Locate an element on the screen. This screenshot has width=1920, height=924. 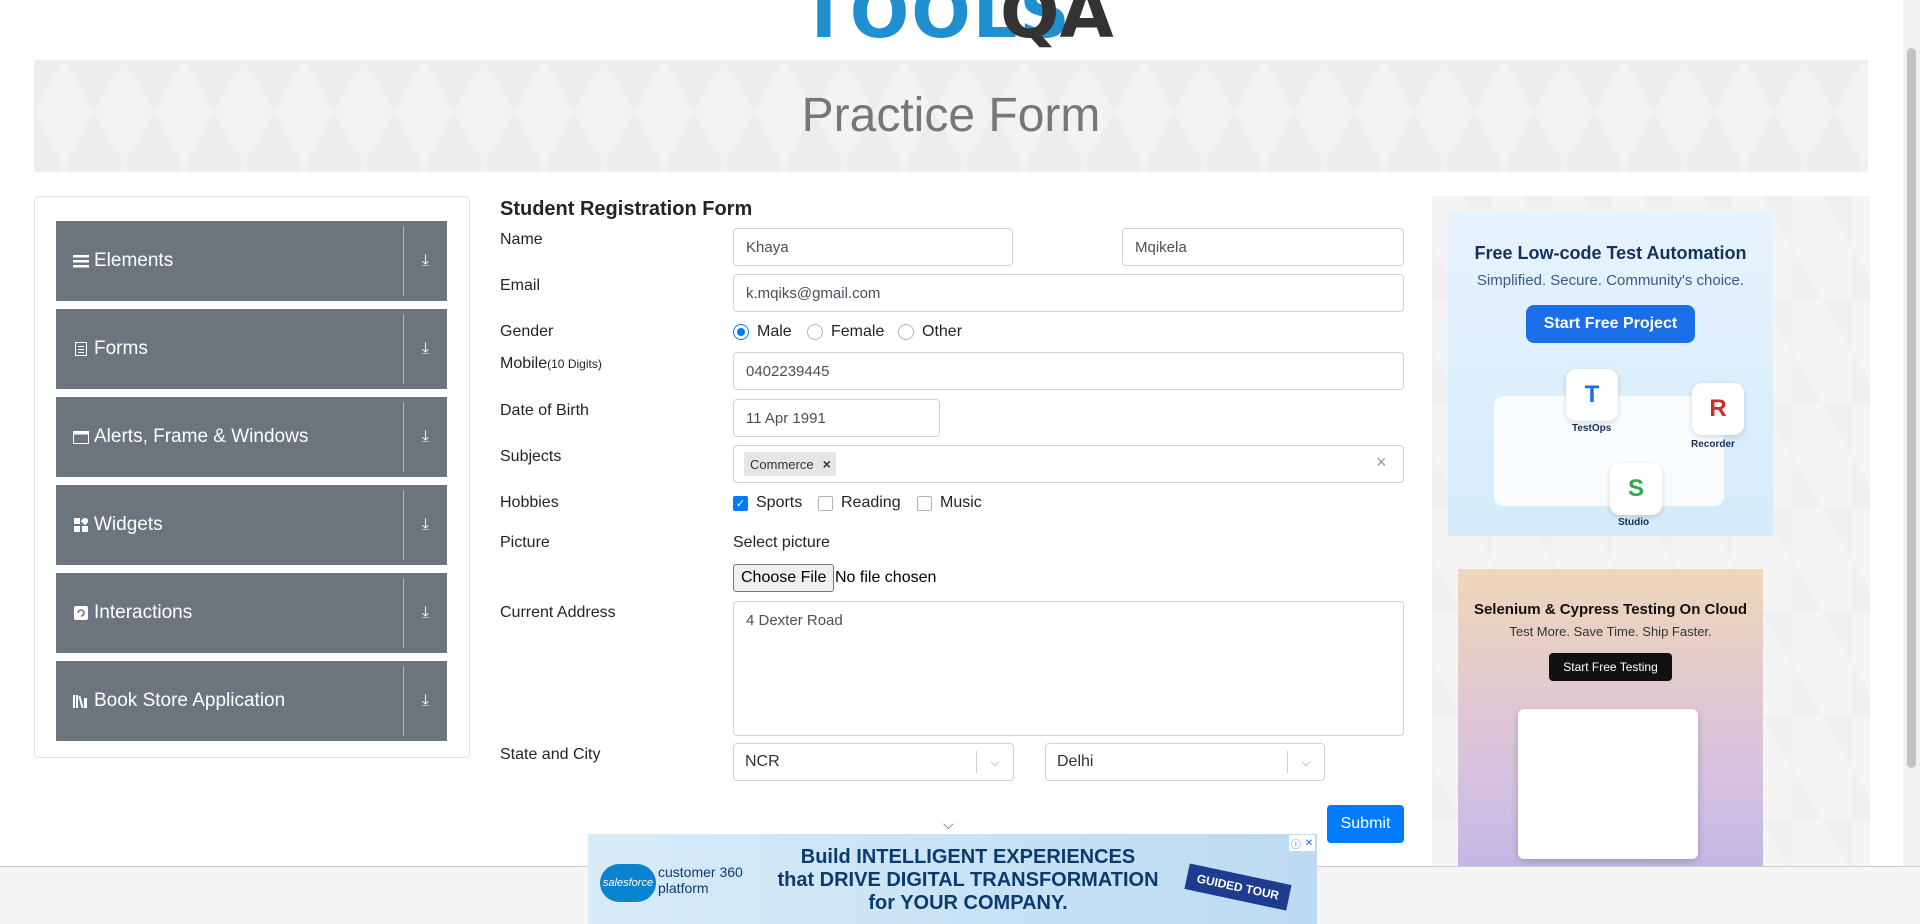
checkmark-icon: ✓ is located at coordinates (740, 503).